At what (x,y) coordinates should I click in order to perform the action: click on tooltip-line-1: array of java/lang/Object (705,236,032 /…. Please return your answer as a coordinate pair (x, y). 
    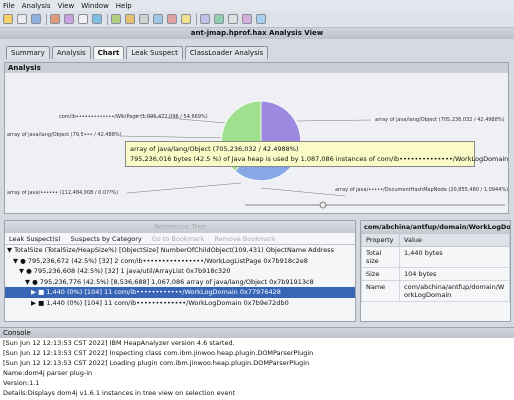
    Looking at the image, I should click on (214, 149).